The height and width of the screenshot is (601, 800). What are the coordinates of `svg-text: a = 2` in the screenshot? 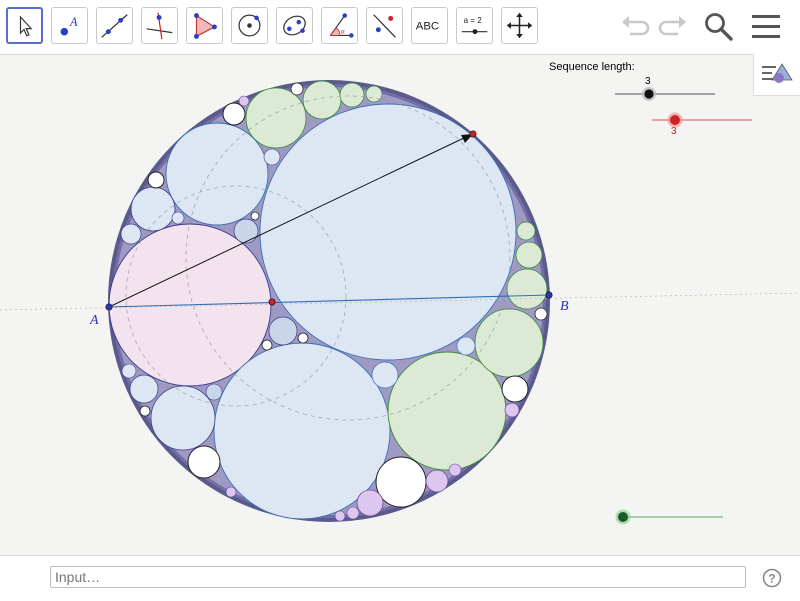 It's located at (473, 20).